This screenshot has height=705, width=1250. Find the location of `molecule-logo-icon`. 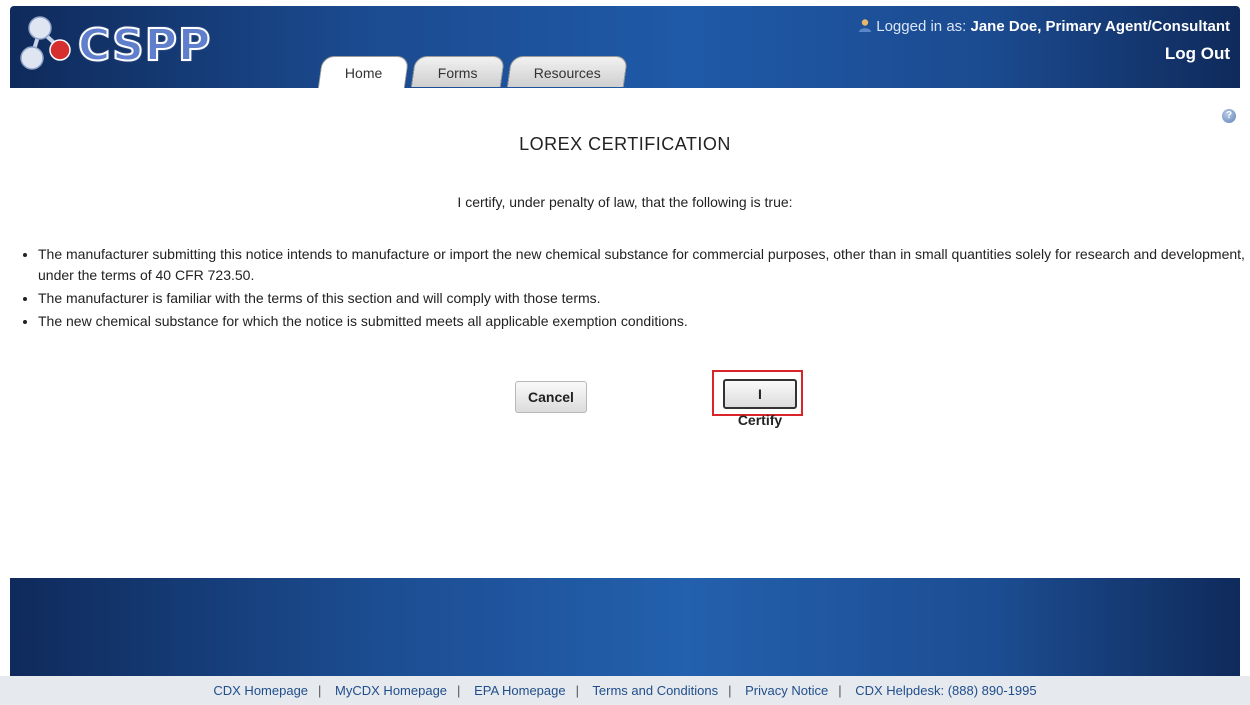

molecule-logo-icon is located at coordinates (45, 43).